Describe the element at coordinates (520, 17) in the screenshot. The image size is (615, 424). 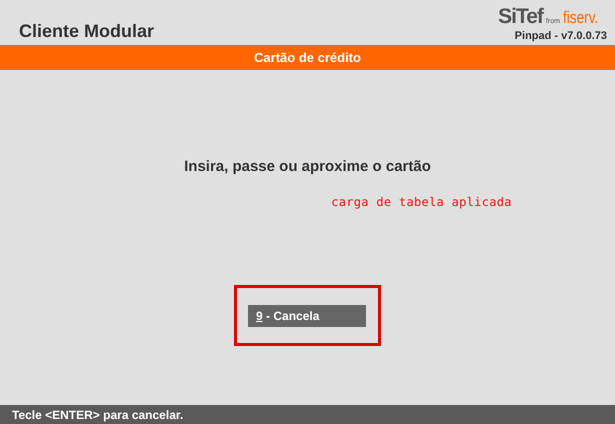
I see `brand-logo: SiTef` at that location.